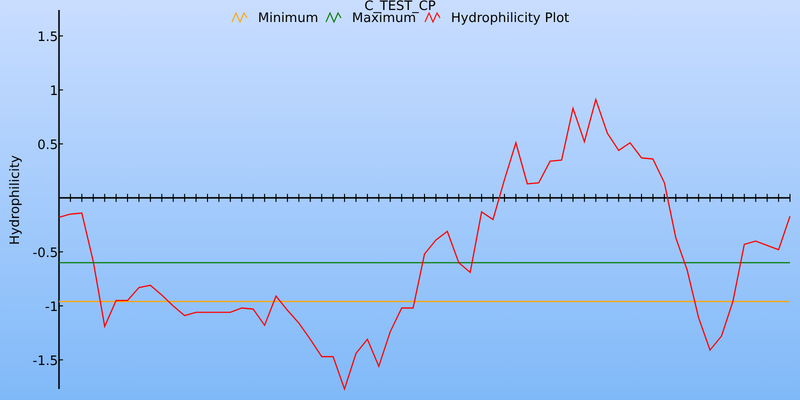  Describe the element at coordinates (288, 18) in the screenshot. I see `legend-label: Minimum` at that location.